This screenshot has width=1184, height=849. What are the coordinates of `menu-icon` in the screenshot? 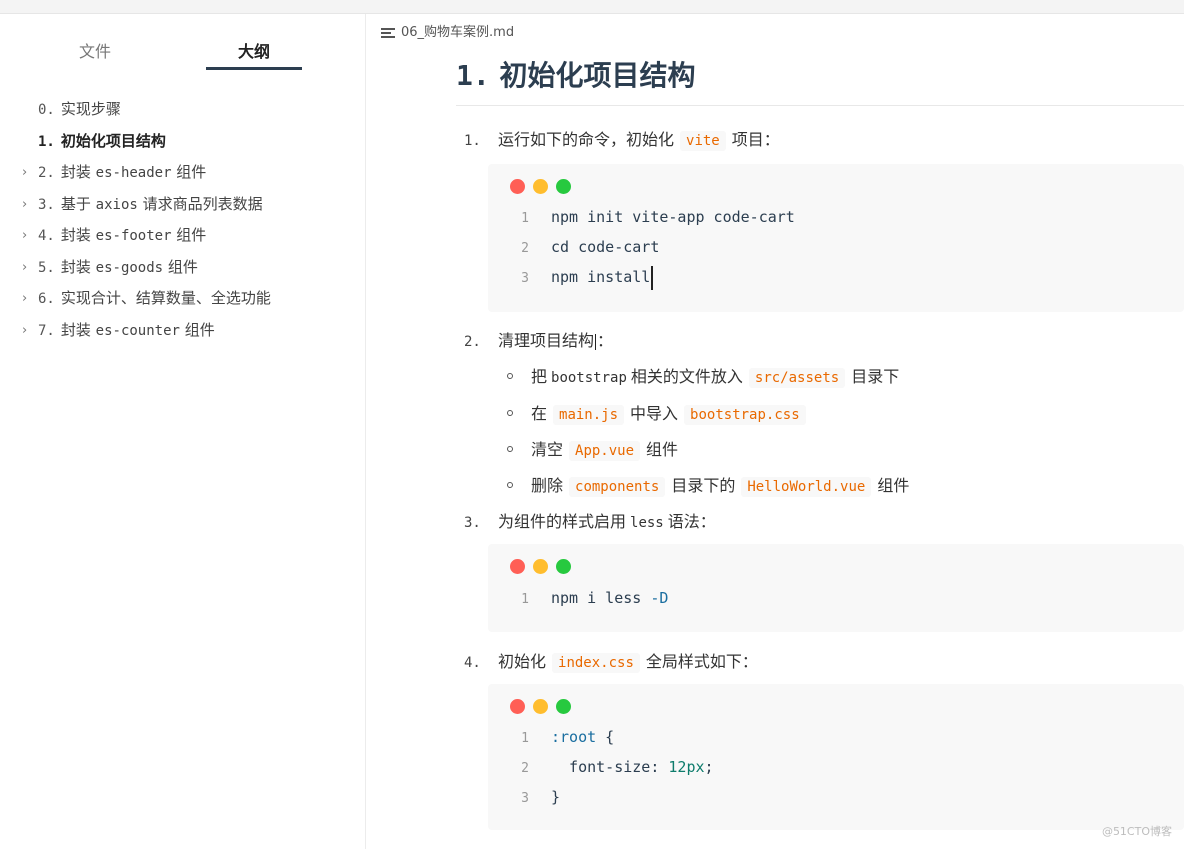 It's located at (388, 32).